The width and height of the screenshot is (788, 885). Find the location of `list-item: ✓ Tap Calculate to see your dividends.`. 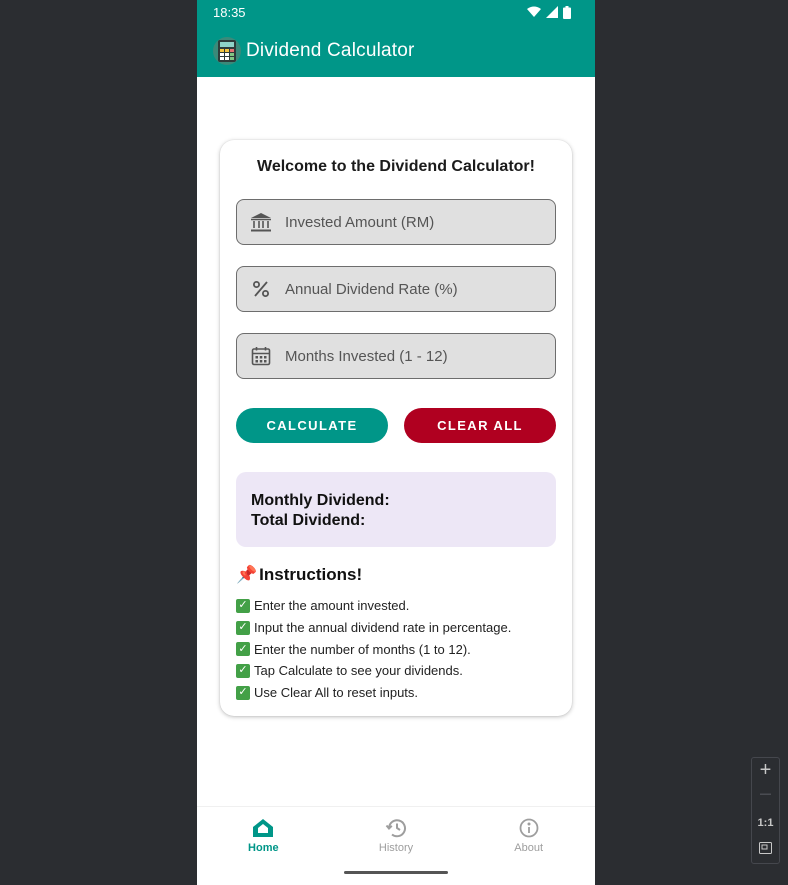

list-item: ✓ Tap Calculate to see your dividends. is located at coordinates (373, 671).